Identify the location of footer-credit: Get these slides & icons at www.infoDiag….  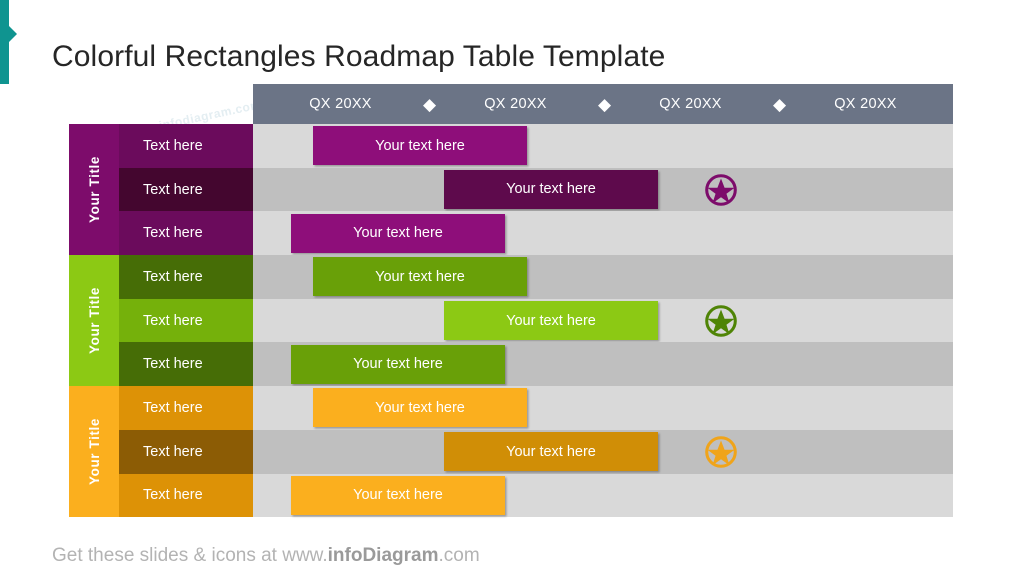
(266, 556).